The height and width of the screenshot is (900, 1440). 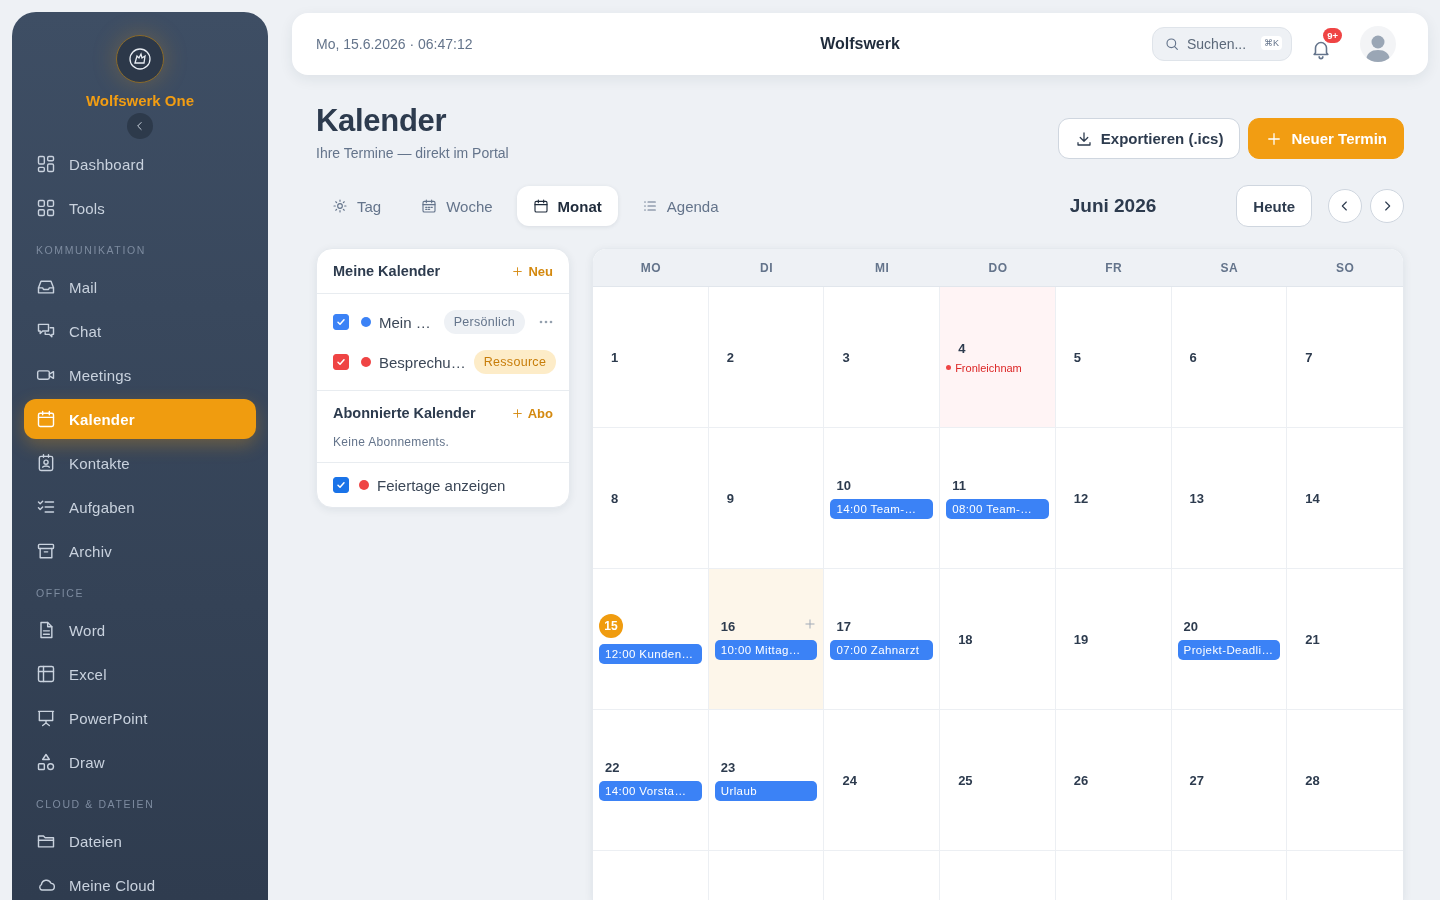 I want to click on day-cell: 23 Urlaub, so click(x=766, y=780).